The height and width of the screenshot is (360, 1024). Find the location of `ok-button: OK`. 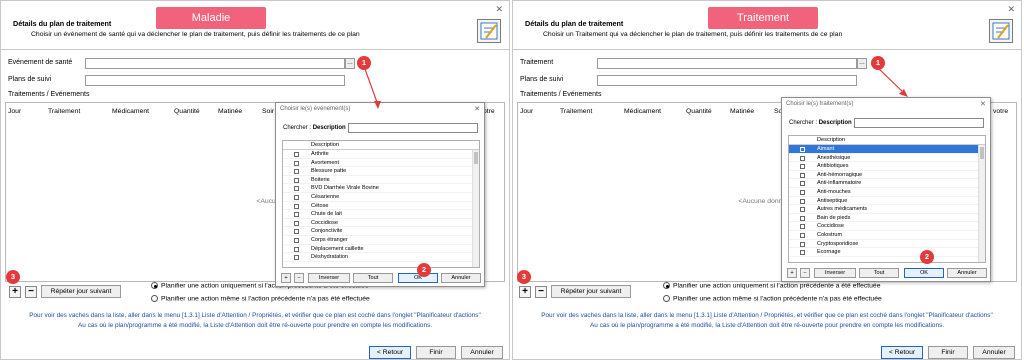

ok-button: OK is located at coordinates (924, 273).